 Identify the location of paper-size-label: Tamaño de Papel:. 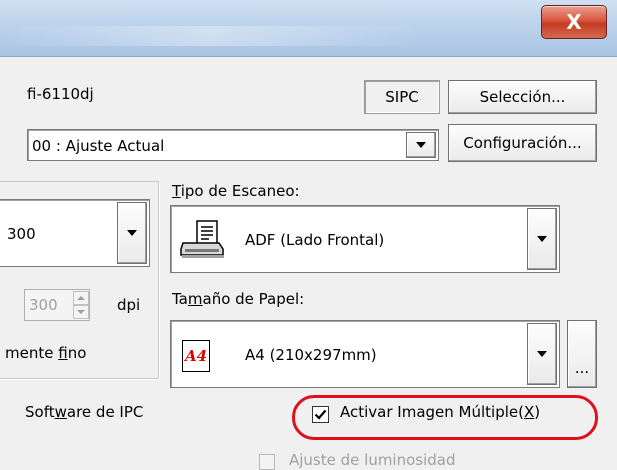
(238, 299).